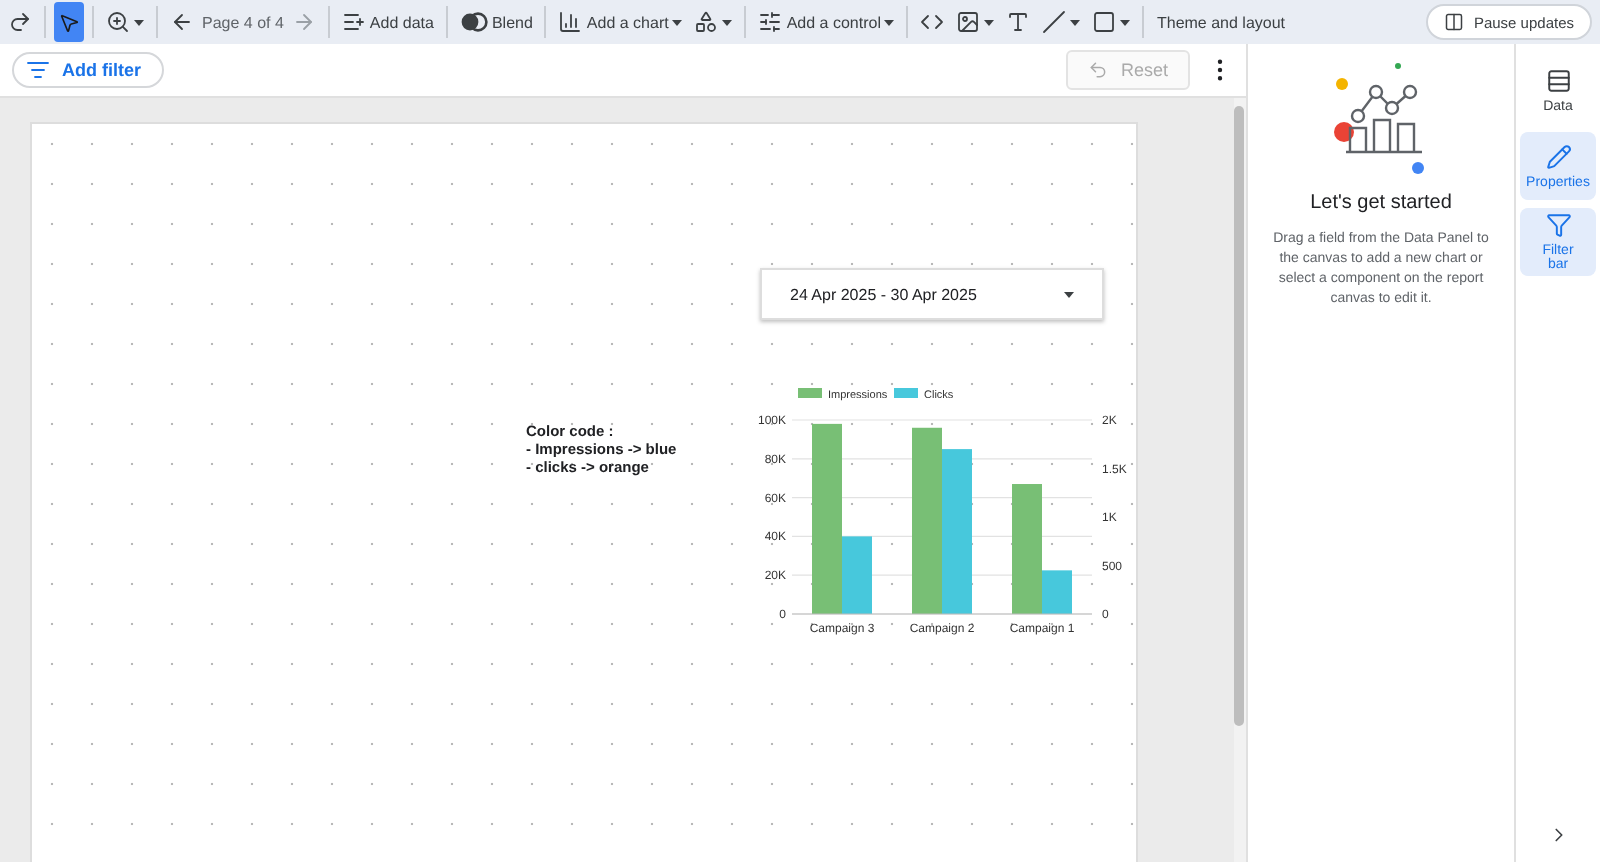 Image resolution: width=1600 pixels, height=862 pixels. Describe the element at coordinates (570, 22) in the screenshot. I see `chart-icon` at that location.